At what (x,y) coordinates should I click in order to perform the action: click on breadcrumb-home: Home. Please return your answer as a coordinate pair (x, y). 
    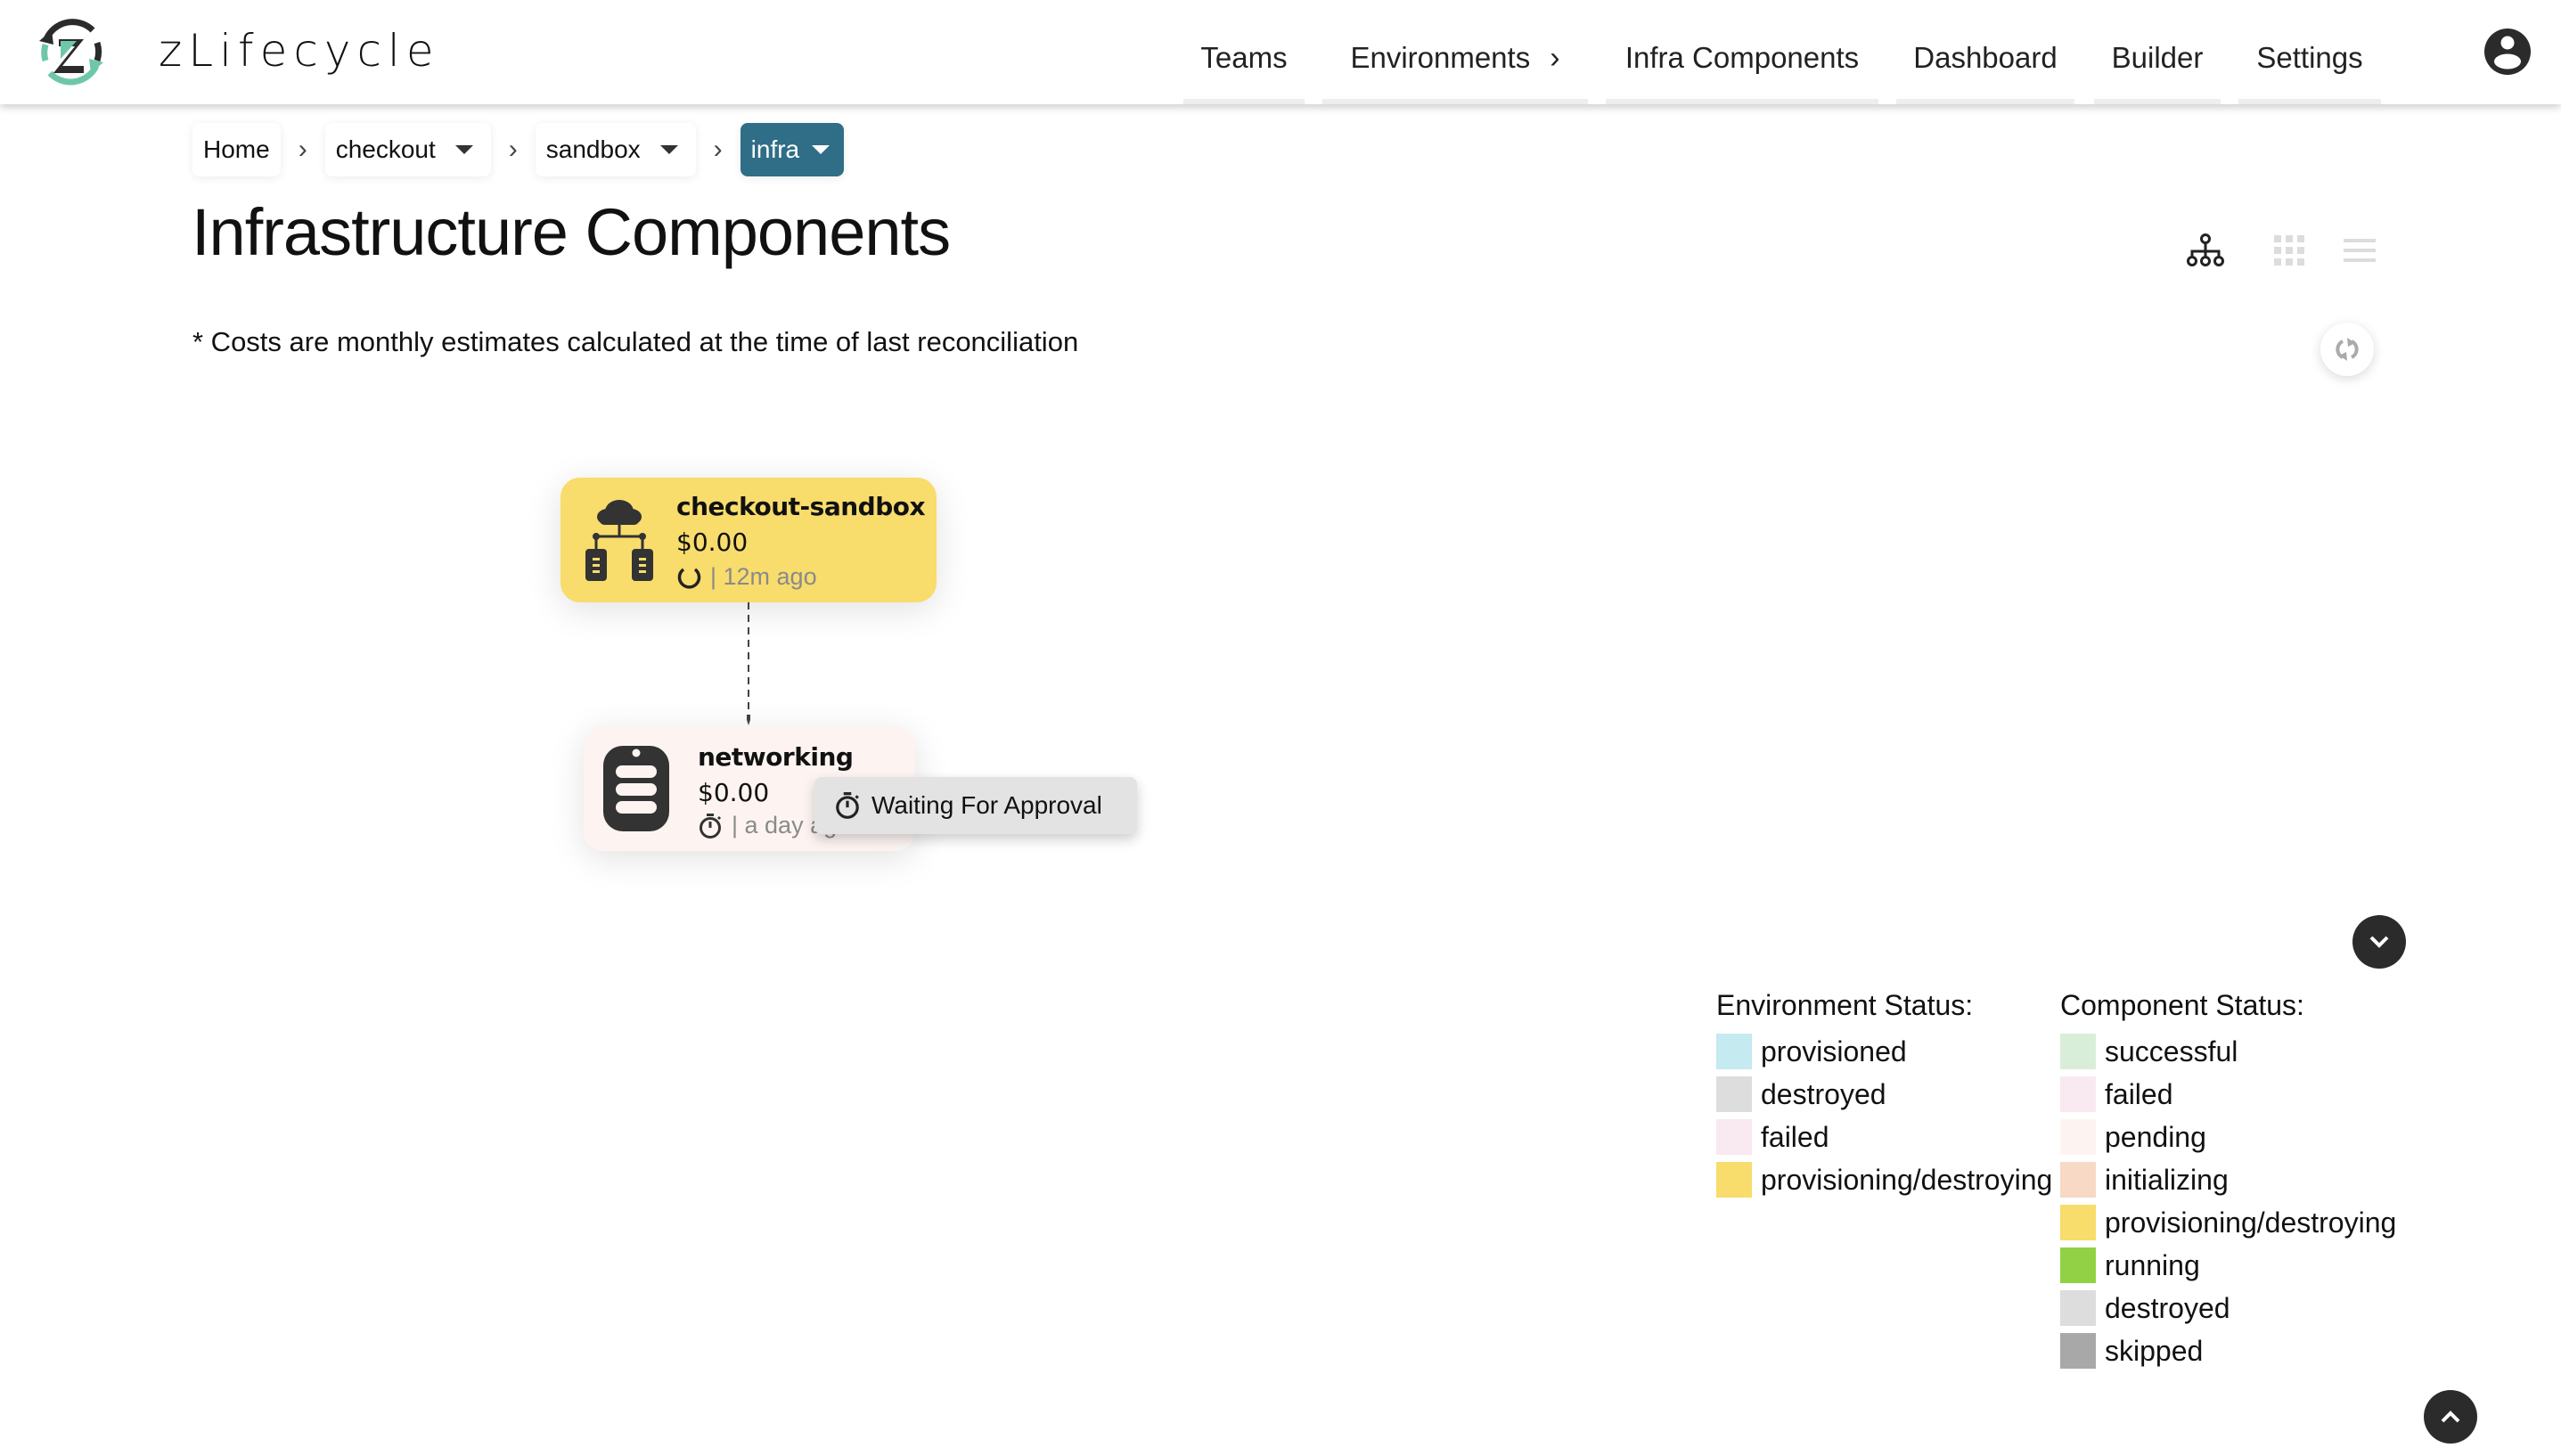
    Looking at the image, I should click on (236, 150).